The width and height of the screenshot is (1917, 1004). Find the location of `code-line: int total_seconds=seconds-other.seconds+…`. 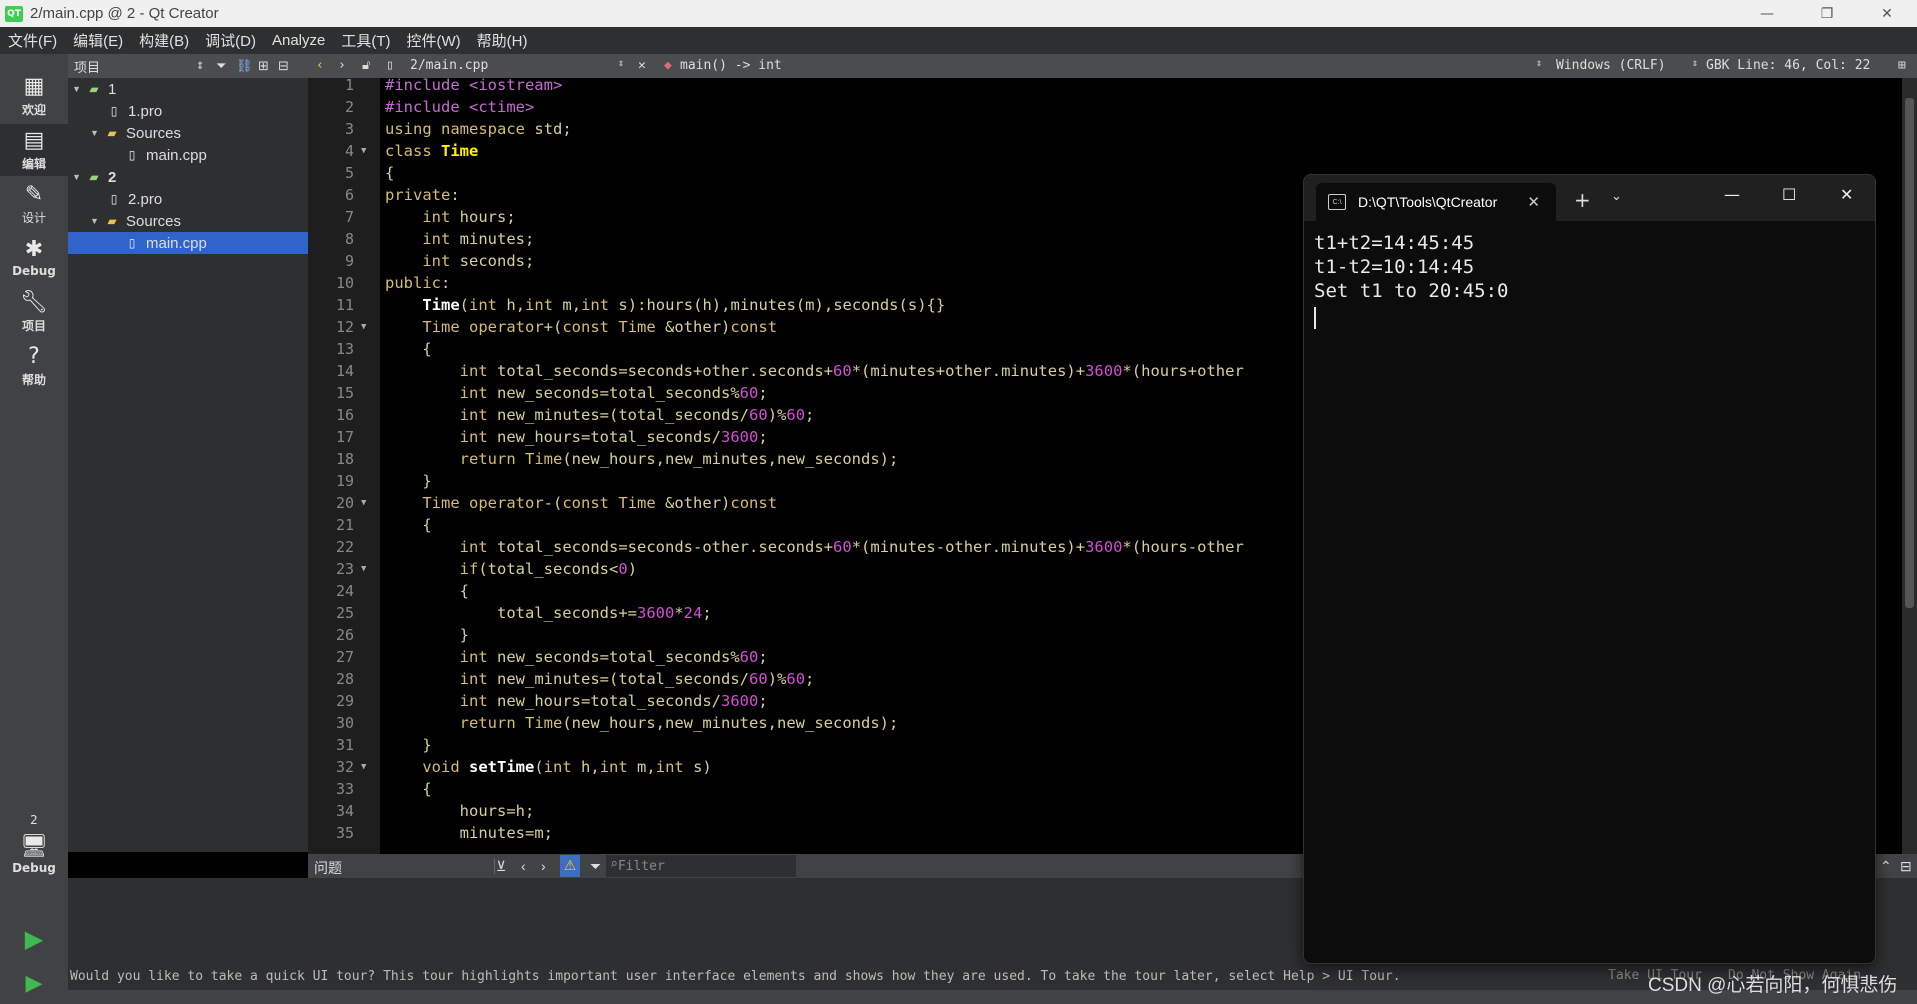

code-line: int total_seconds=seconds-other.seconds+… is located at coordinates (814, 547).